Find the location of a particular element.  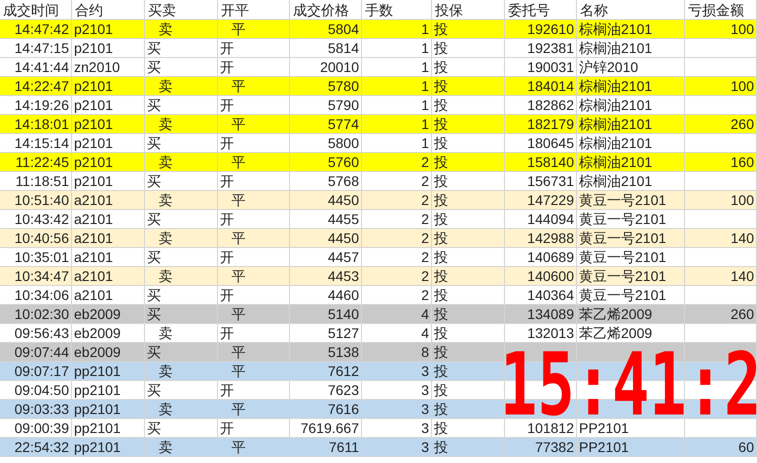

table-cell: 22:54:32 is located at coordinates (36, 447).